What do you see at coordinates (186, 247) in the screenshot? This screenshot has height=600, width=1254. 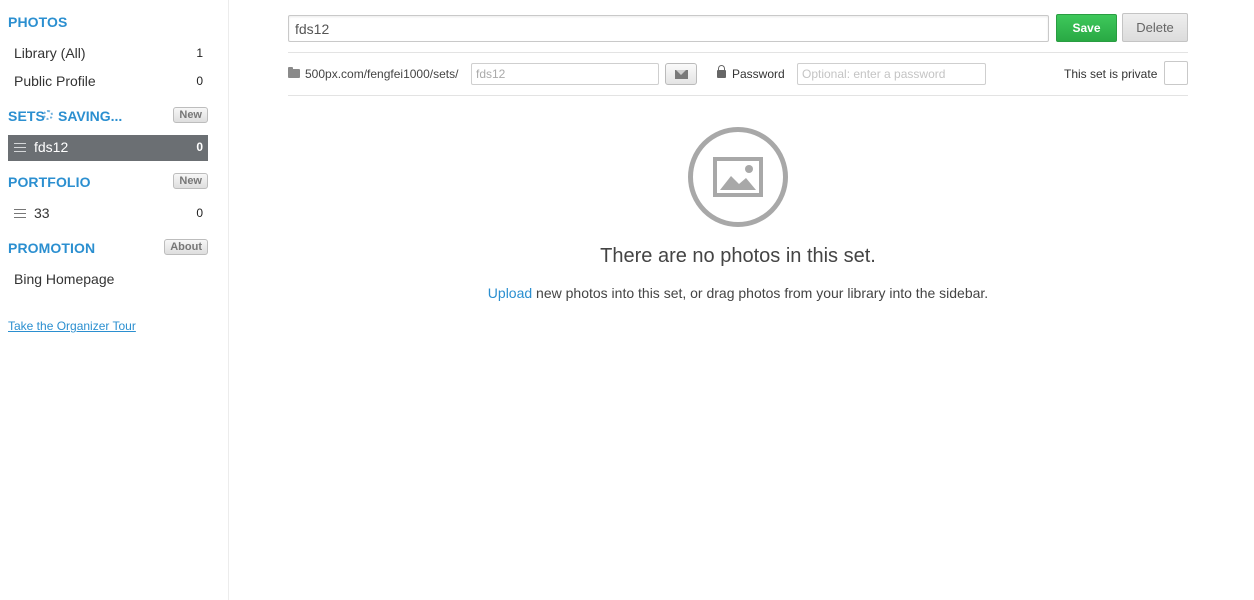 I see `about-promotion-button: About` at bounding box center [186, 247].